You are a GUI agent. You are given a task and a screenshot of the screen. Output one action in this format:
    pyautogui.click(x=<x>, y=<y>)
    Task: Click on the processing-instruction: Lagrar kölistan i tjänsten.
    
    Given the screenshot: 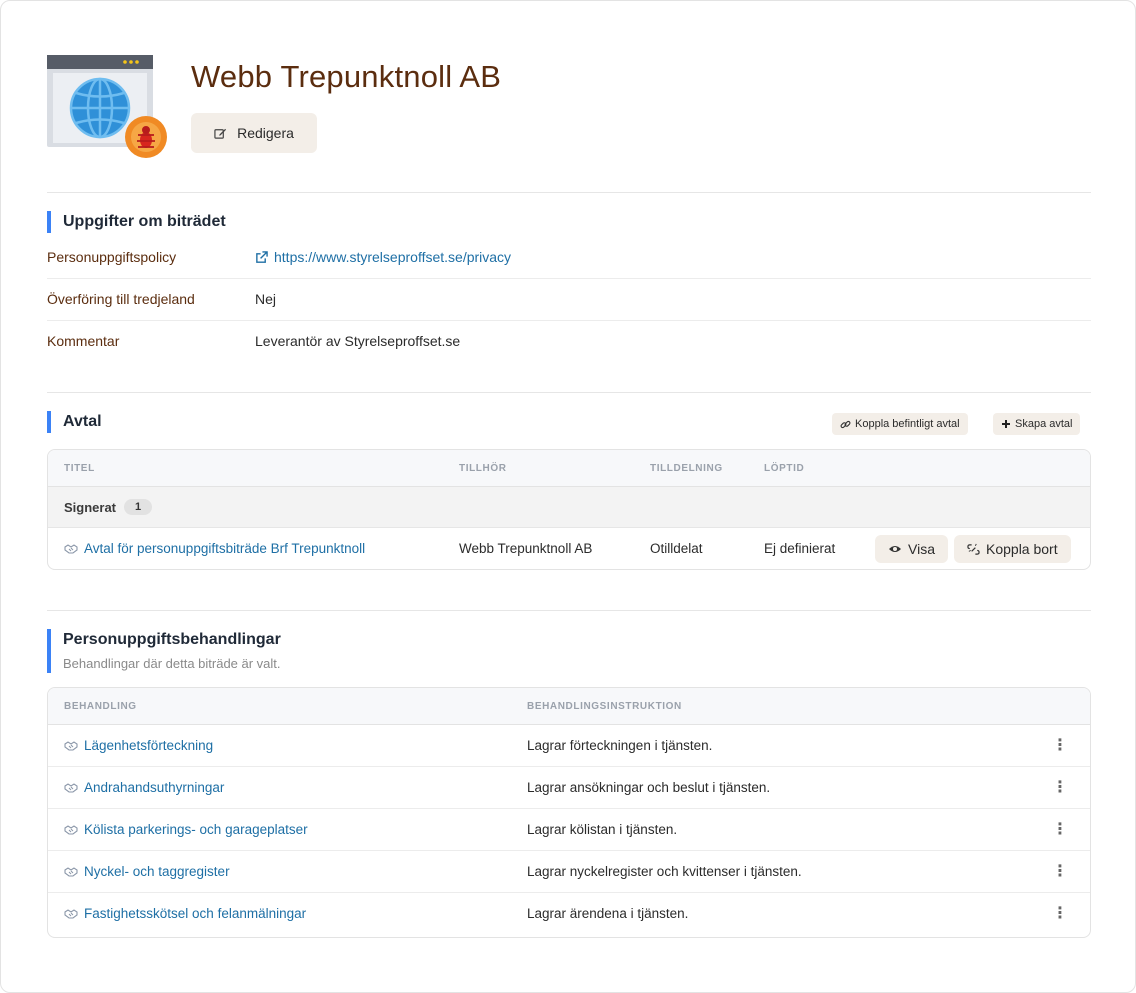 What is the action you would take?
    pyautogui.click(x=602, y=829)
    